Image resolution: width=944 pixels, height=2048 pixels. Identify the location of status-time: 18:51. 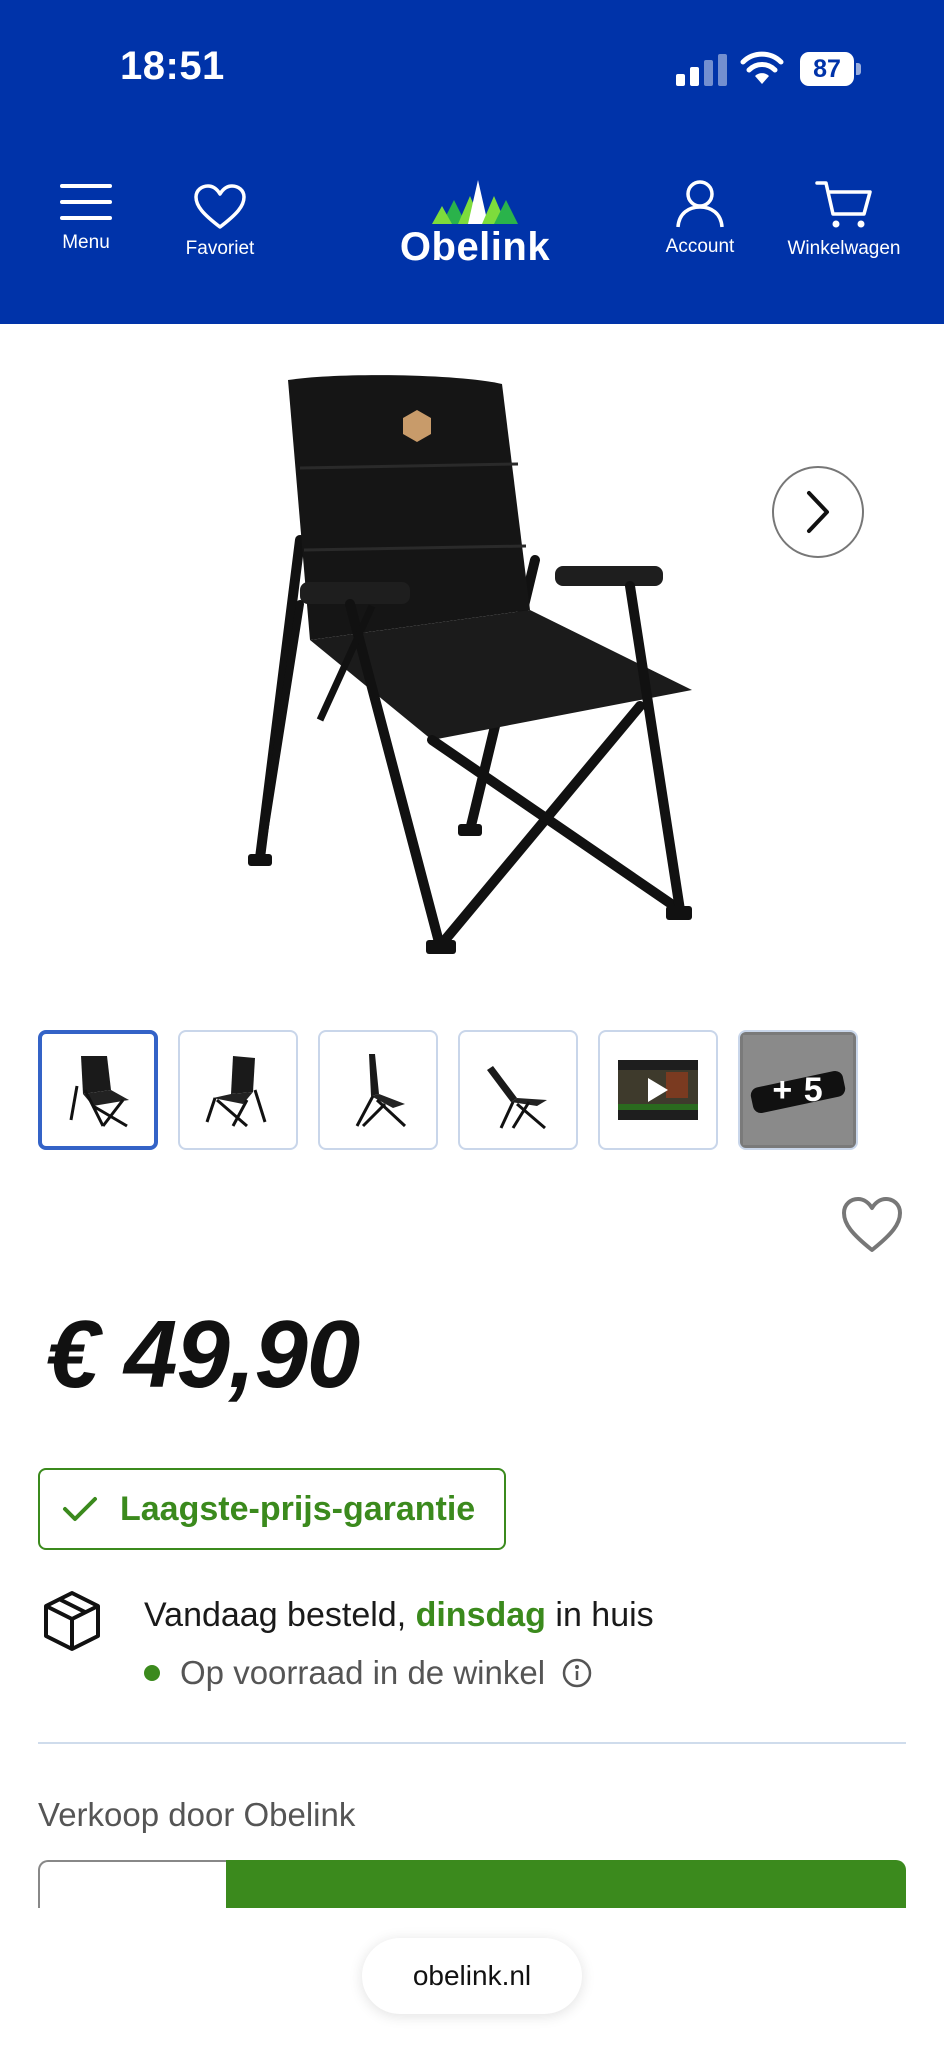
(172, 66).